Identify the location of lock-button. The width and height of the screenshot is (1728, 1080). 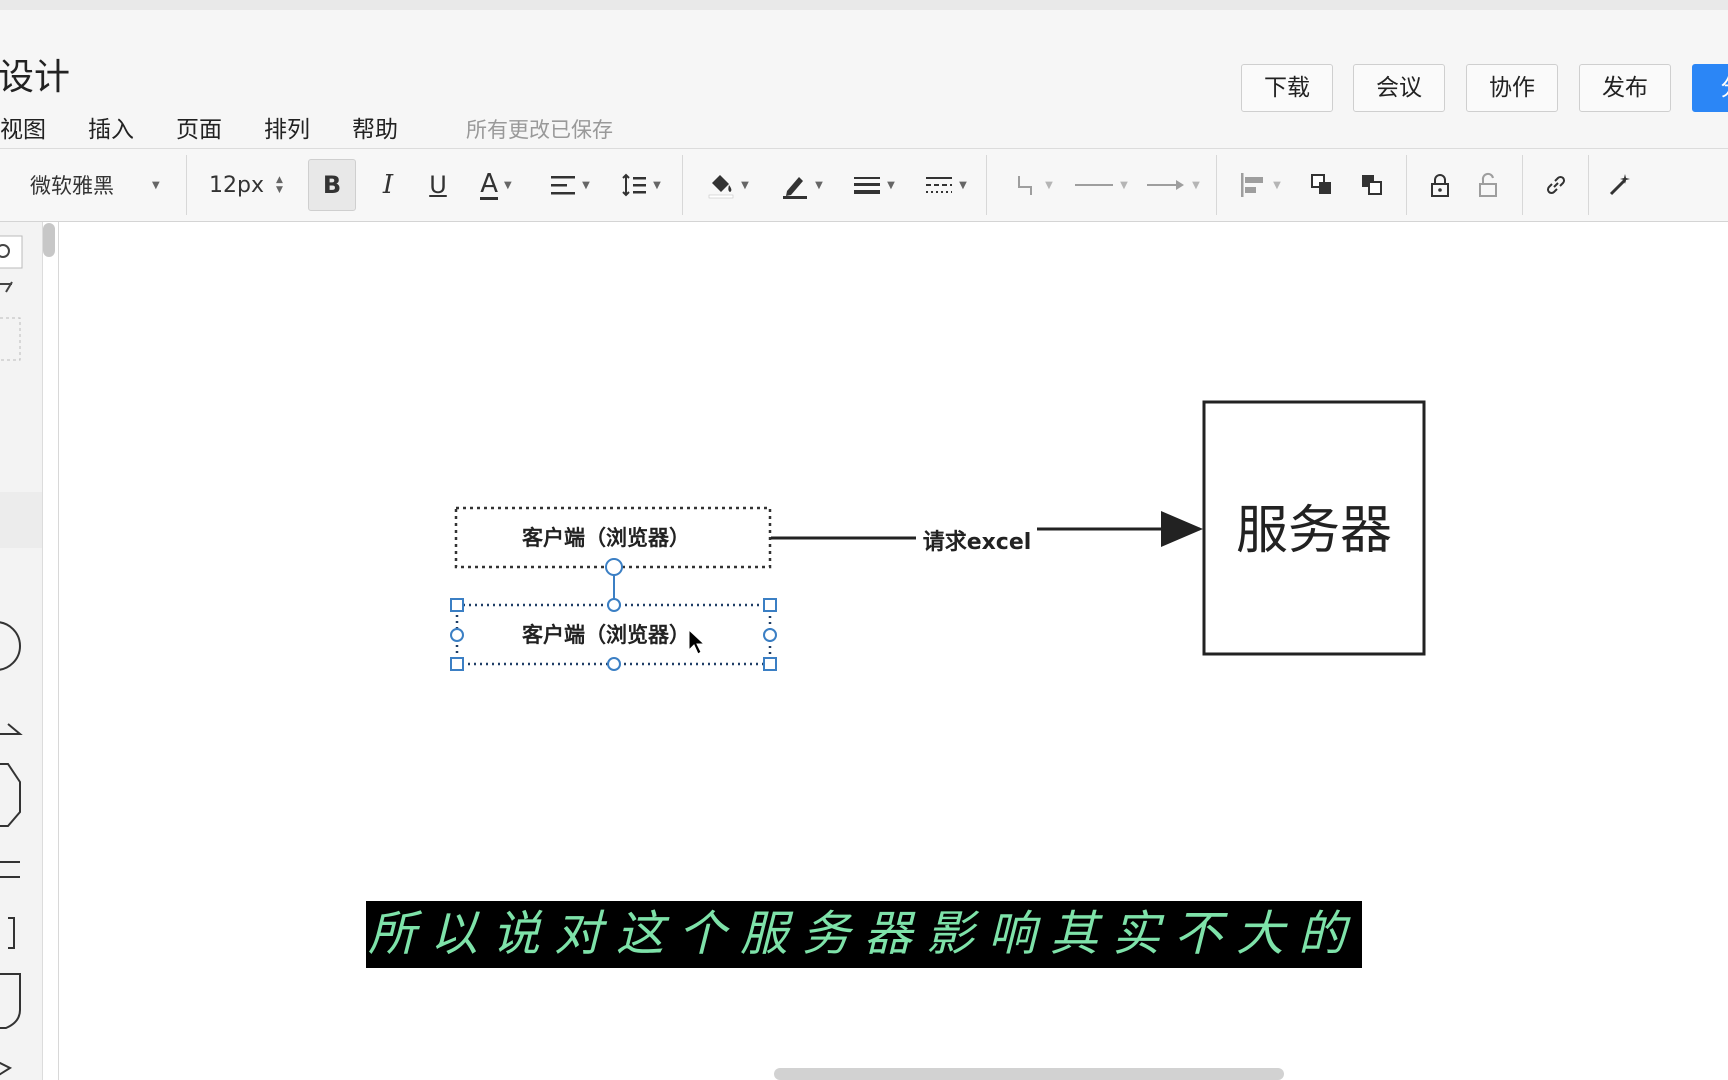
(1440, 185).